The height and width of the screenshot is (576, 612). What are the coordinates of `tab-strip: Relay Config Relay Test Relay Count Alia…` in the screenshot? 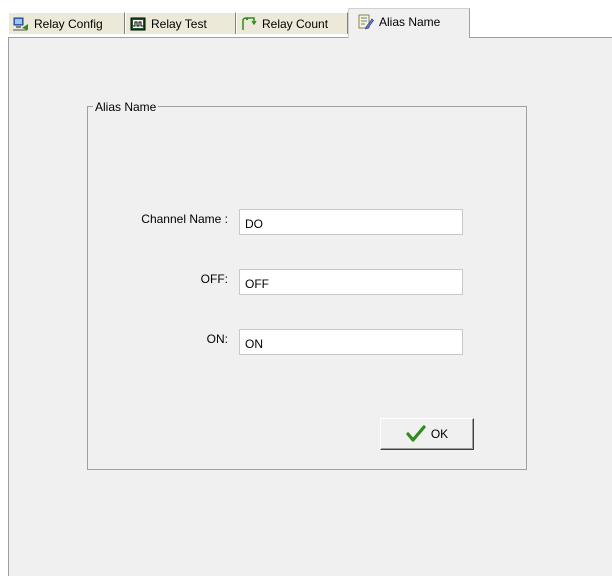 It's located at (310, 23).